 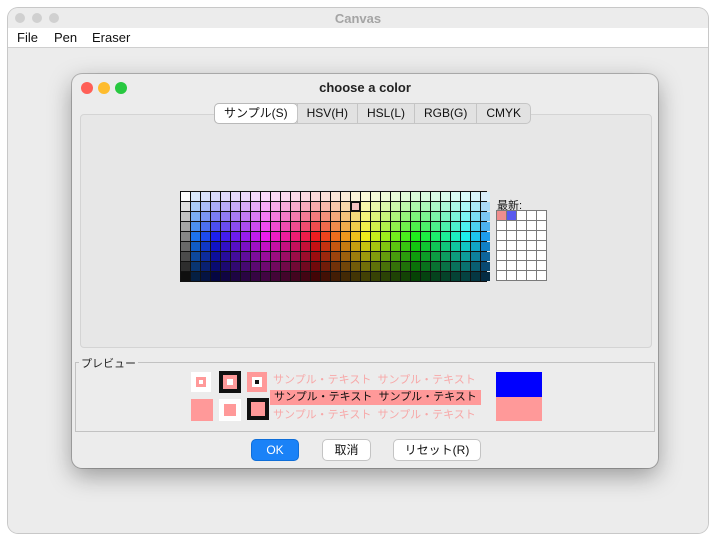 I want to click on ok-button: OK, so click(x=275, y=450).